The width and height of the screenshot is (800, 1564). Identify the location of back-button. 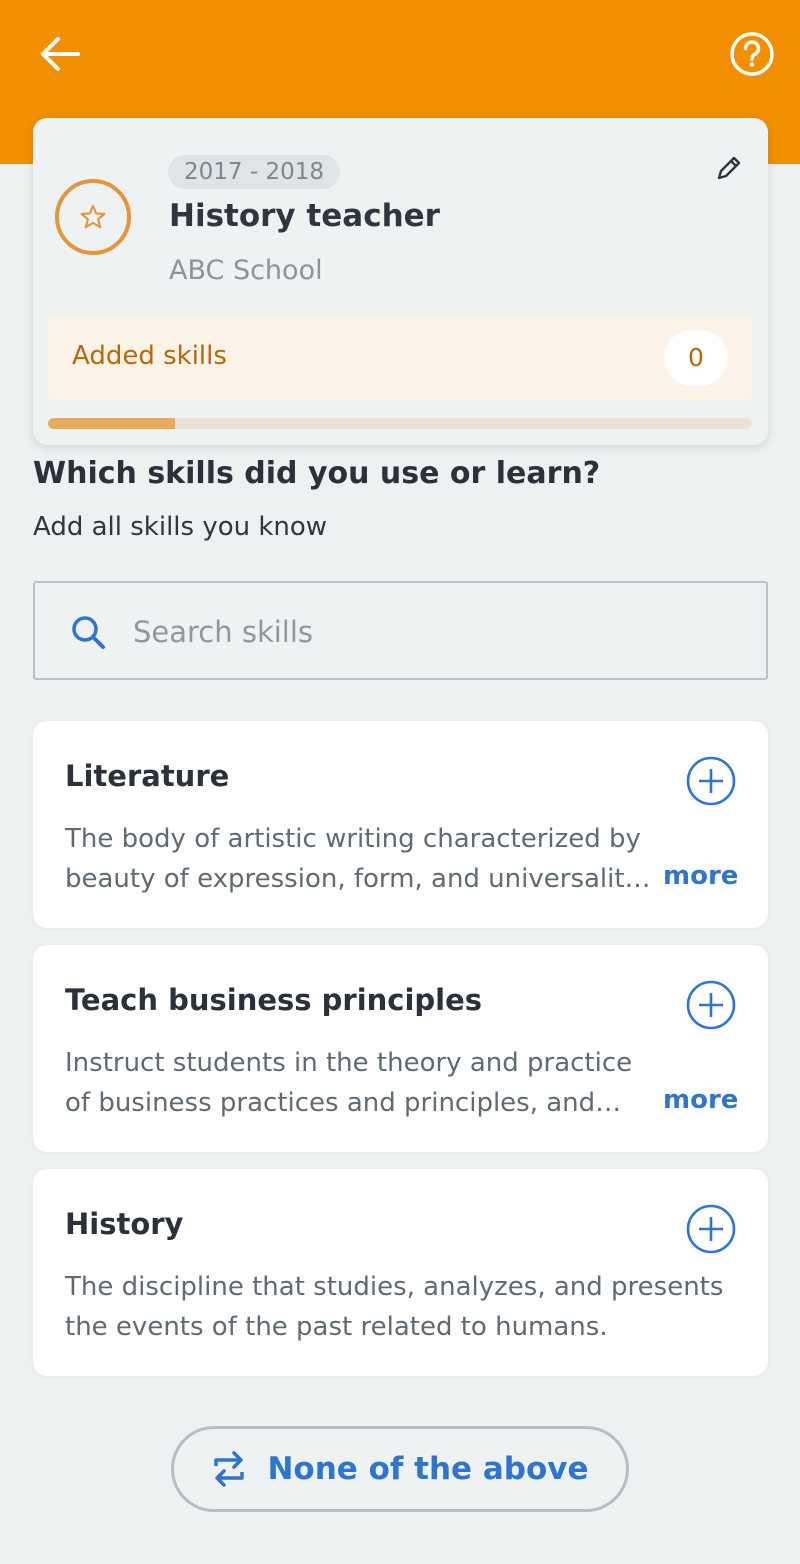
(60, 54).